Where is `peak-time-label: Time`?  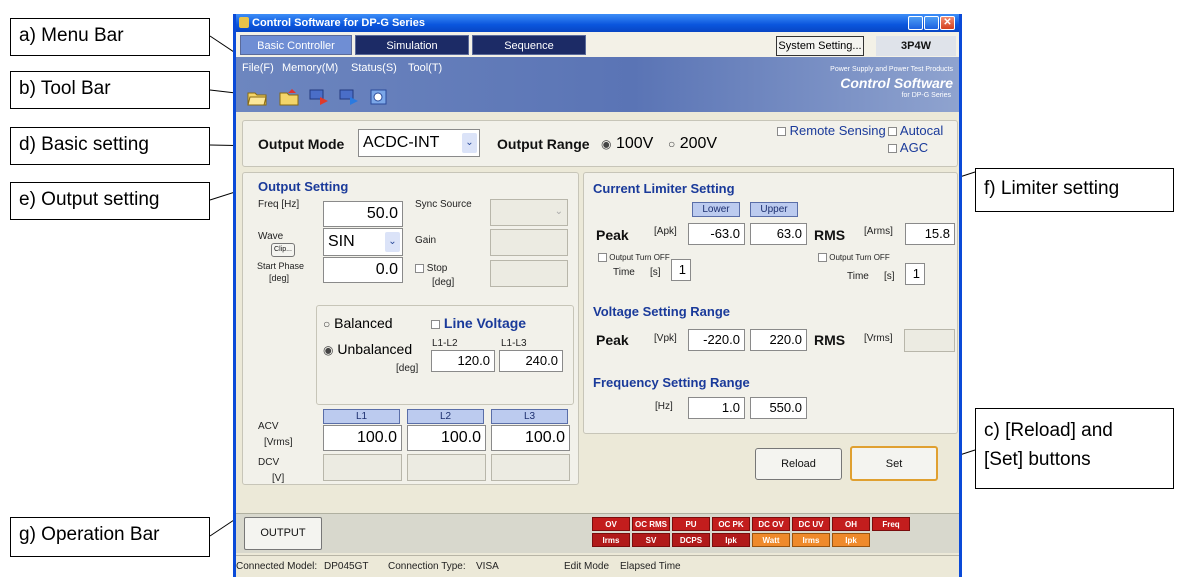 peak-time-label: Time is located at coordinates (624, 272).